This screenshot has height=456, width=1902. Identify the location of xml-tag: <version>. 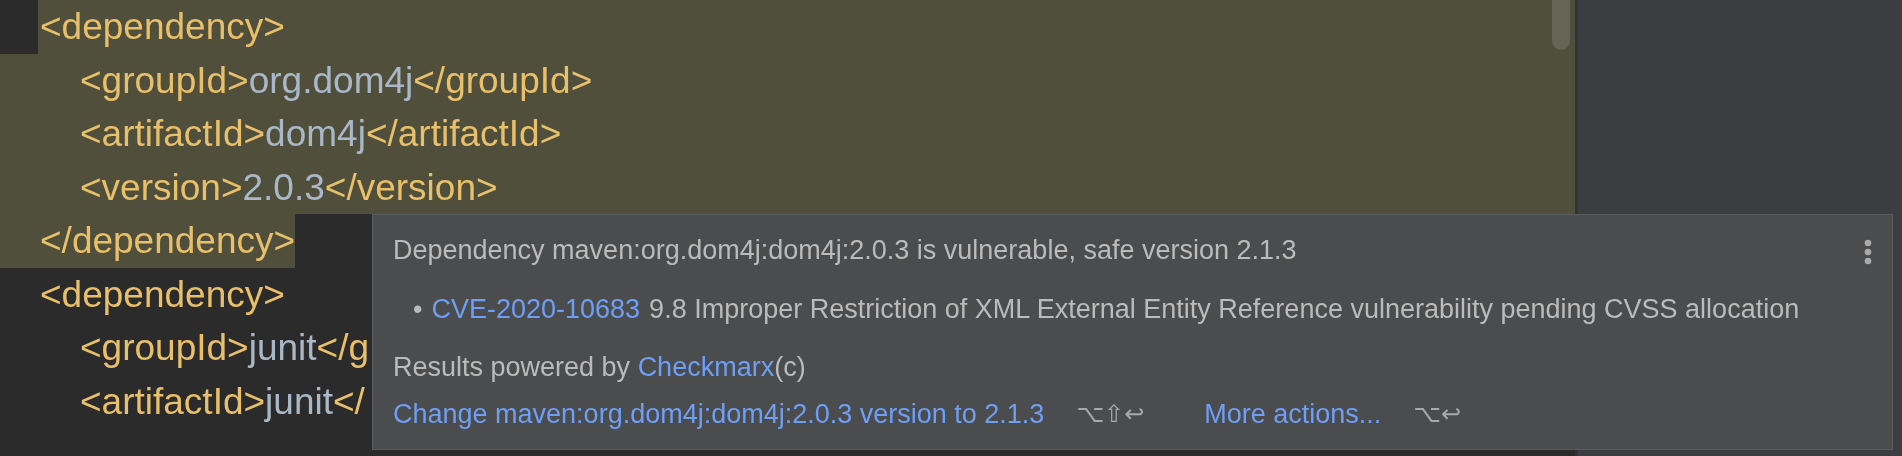
(161, 187).